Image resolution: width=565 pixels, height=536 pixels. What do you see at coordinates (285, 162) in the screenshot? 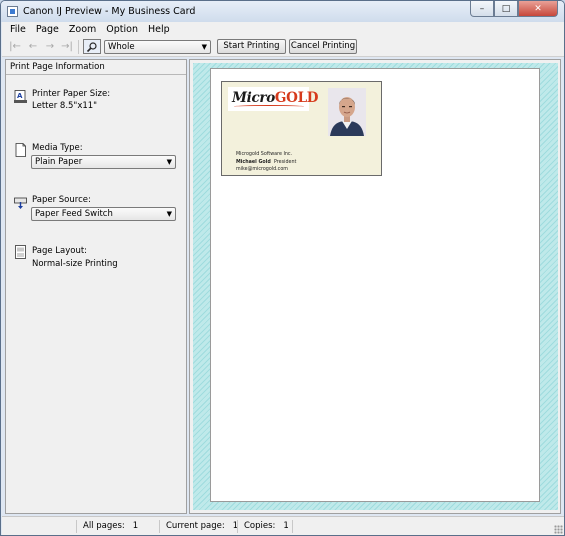
I see `card-role: President` at bounding box center [285, 162].